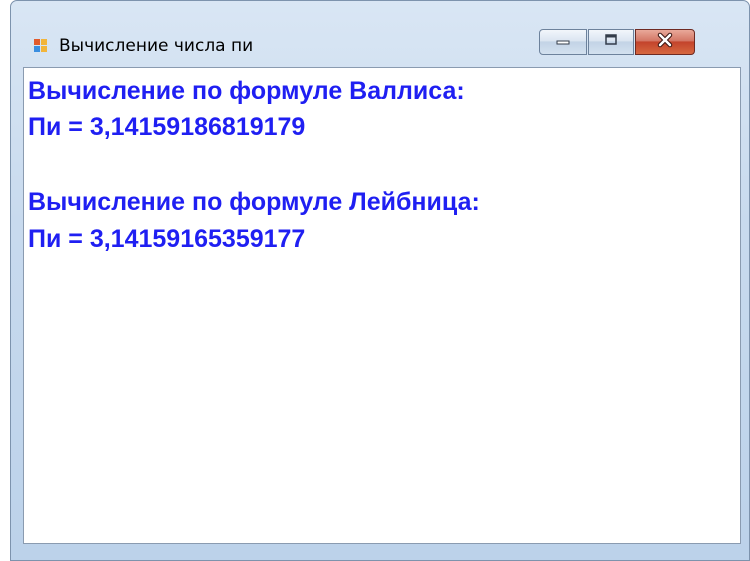 Image resolution: width=750 pixels, height=561 pixels. I want to click on minimize-button, so click(563, 42).